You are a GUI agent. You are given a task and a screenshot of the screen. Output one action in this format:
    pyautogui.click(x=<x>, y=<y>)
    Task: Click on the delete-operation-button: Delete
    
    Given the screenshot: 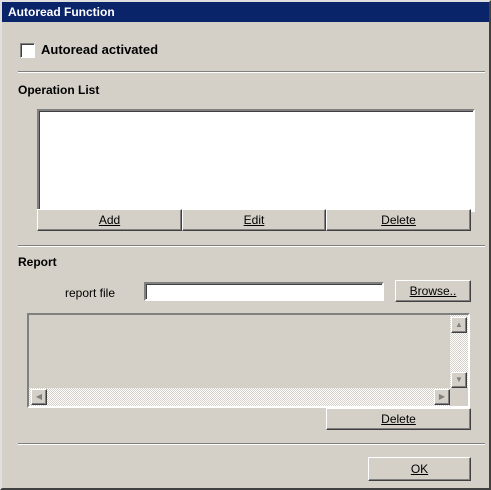 What is the action you would take?
    pyautogui.click(x=398, y=220)
    